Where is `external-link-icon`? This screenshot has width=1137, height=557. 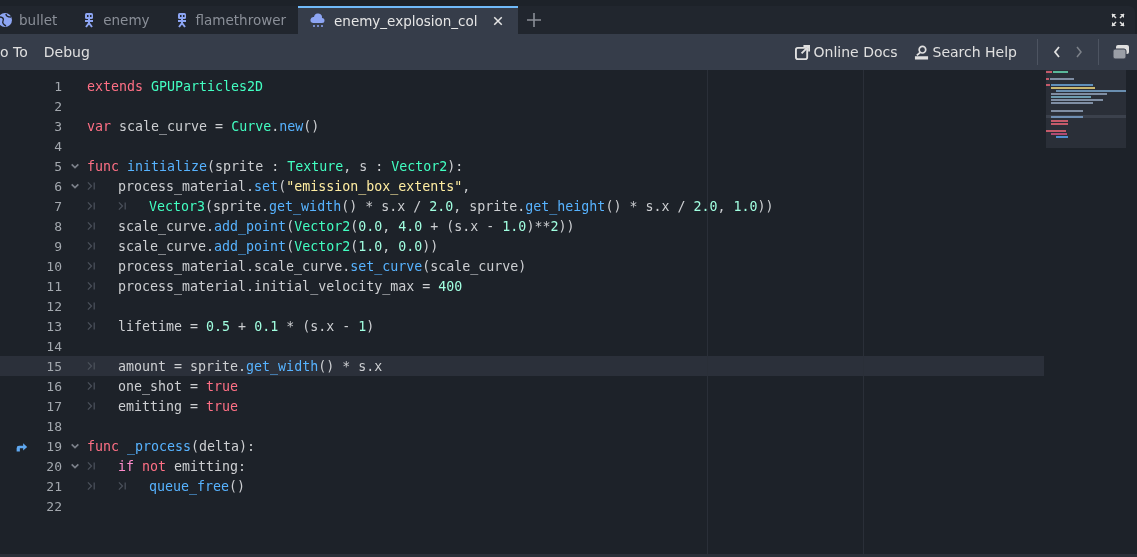
external-link-icon is located at coordinates (802, 52).